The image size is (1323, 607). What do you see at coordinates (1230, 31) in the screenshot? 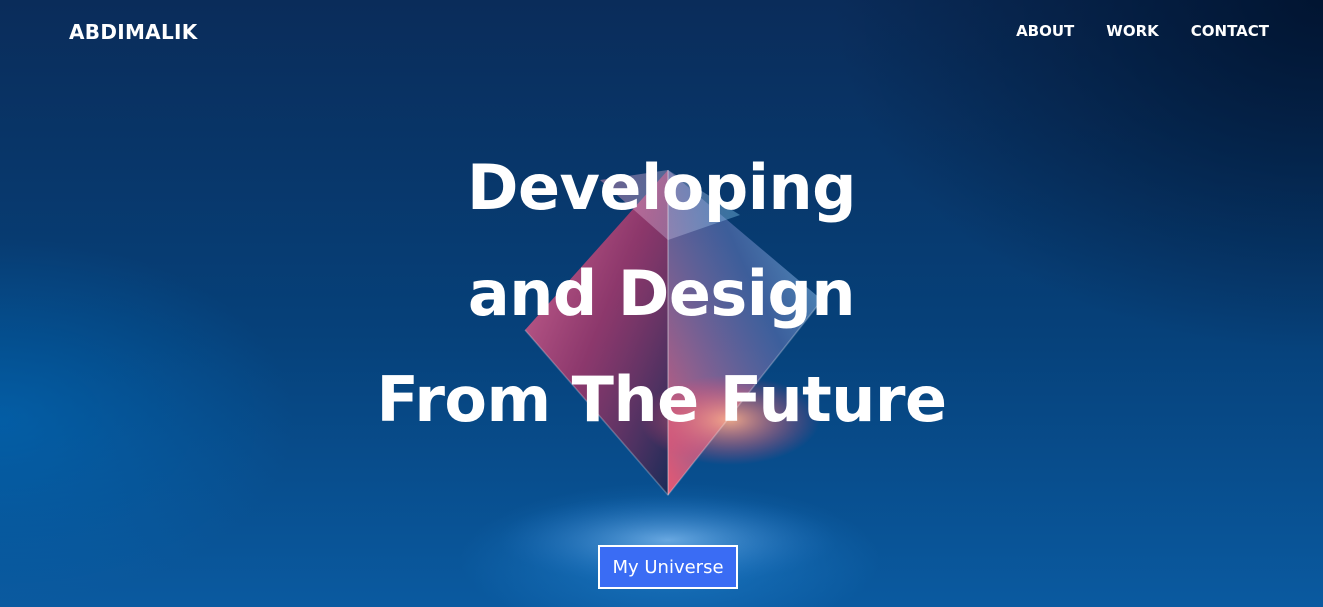
I see `nav-link-contact: CONTACT` at bounding box center [1230, 31].